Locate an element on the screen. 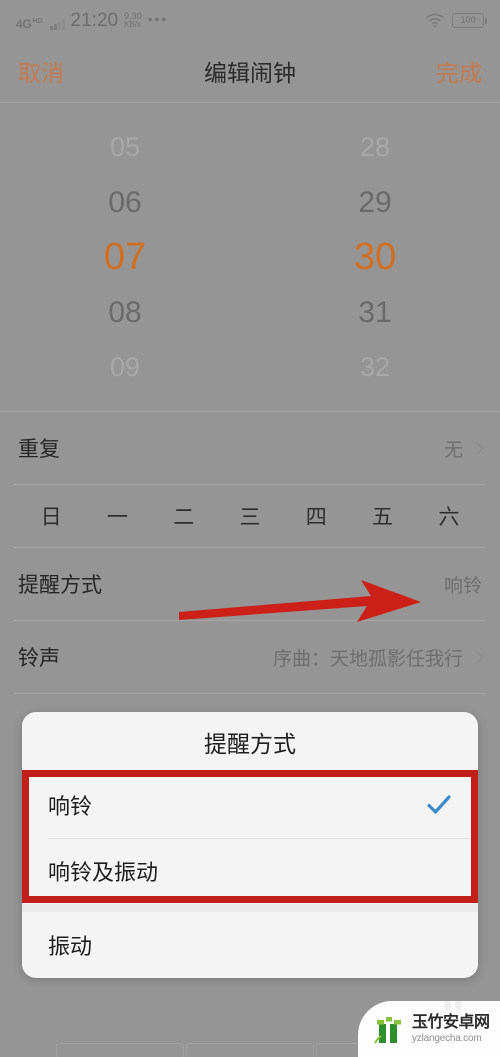  status-bar-left: 4G HD 21:20 9.30 KB/s ••• is located at coordinates (92, 20).